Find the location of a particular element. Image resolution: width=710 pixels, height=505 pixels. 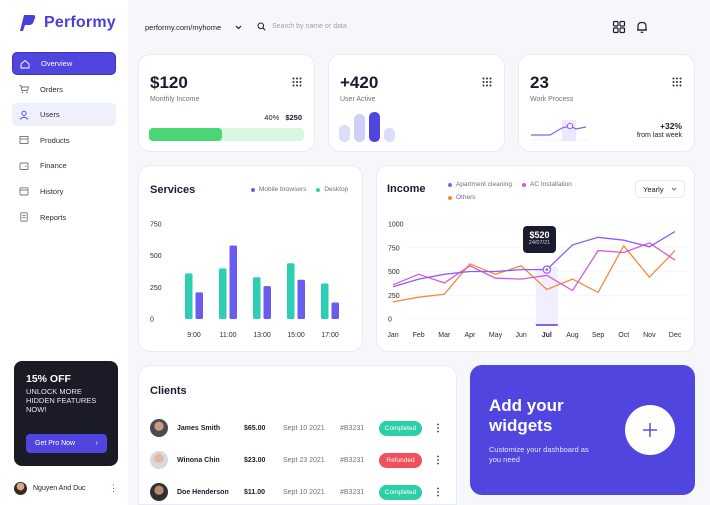

y-tick-label: 0 is located at coordinates (152, 320).